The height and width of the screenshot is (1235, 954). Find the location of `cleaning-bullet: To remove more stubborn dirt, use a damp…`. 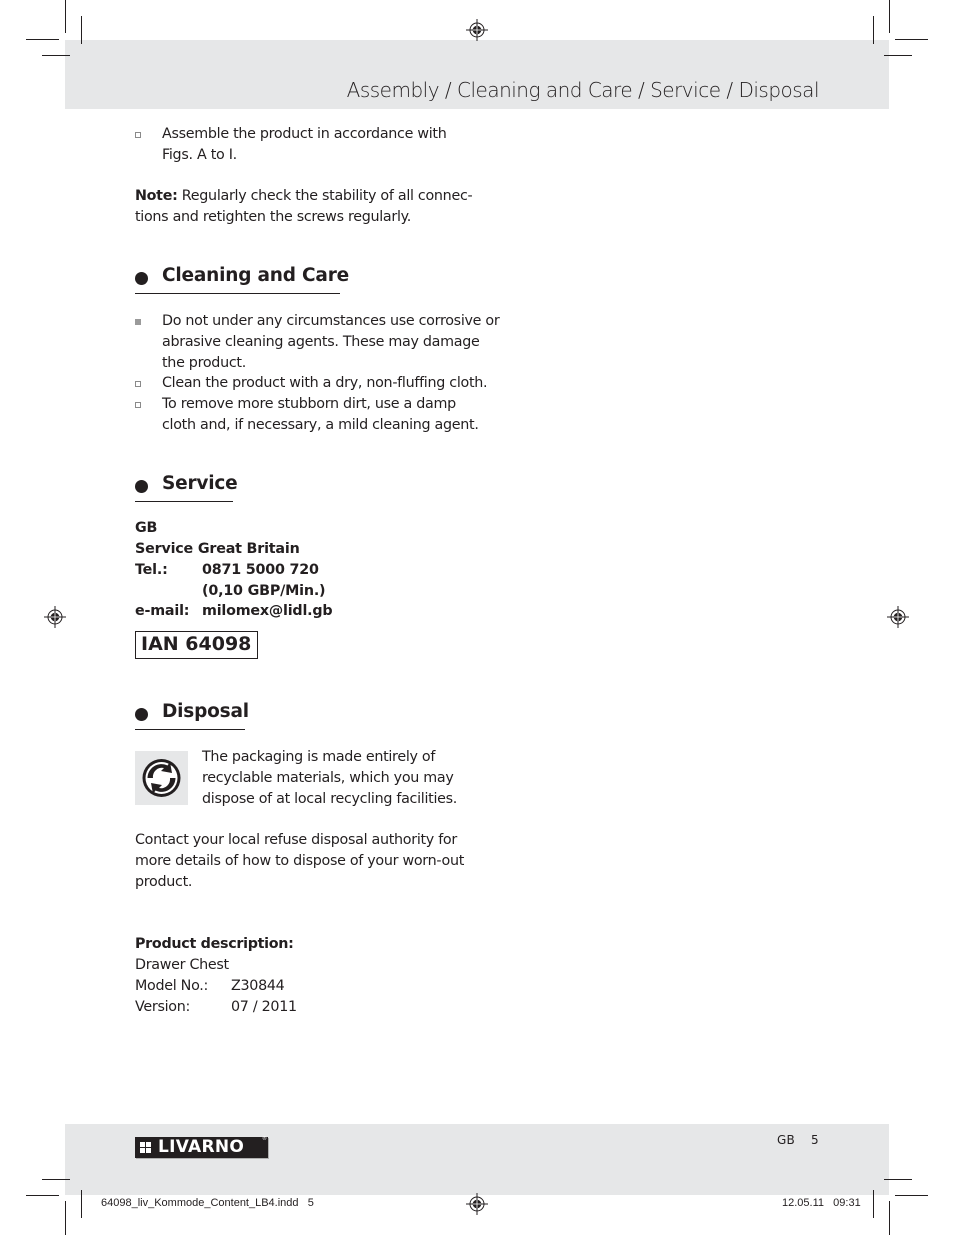

cleaning-bullet: To remove more stubborn dirt, use a damp… is located at coordinates (307, 415).